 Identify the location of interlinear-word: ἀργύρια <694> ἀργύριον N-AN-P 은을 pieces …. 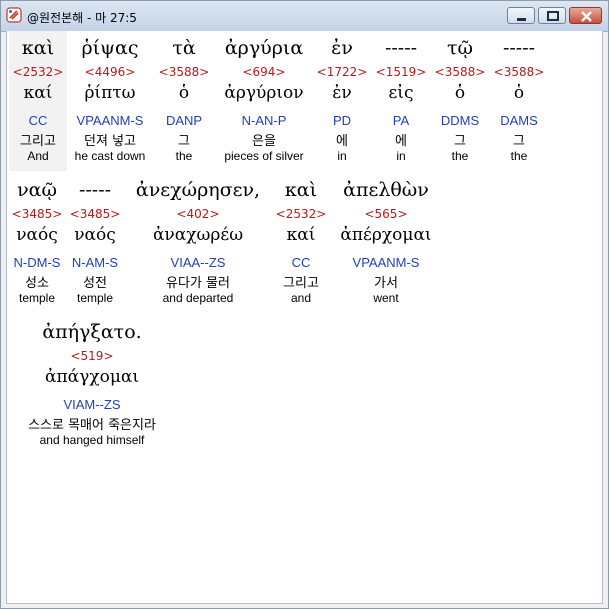
(264, 101).